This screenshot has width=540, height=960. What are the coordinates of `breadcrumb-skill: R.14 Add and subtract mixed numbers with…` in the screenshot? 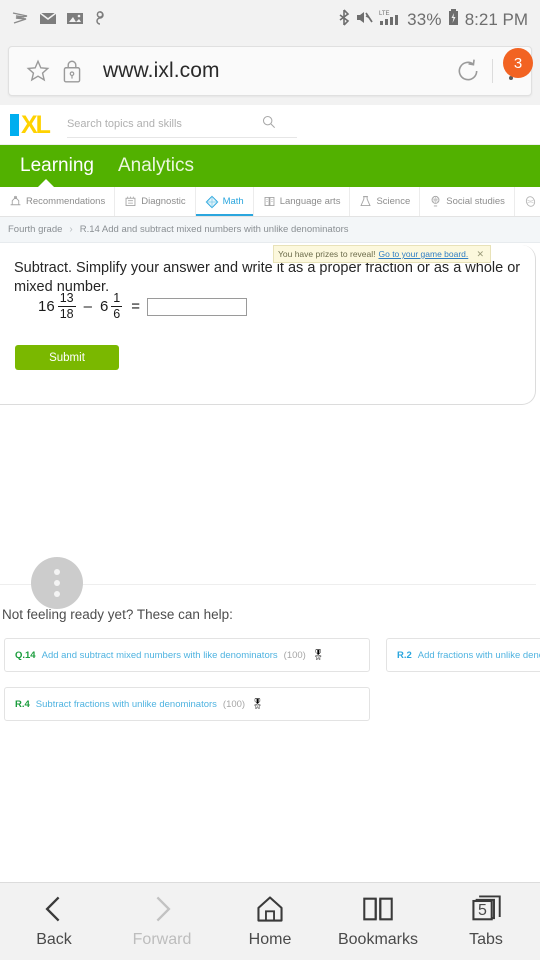 It's located at (214, 229).